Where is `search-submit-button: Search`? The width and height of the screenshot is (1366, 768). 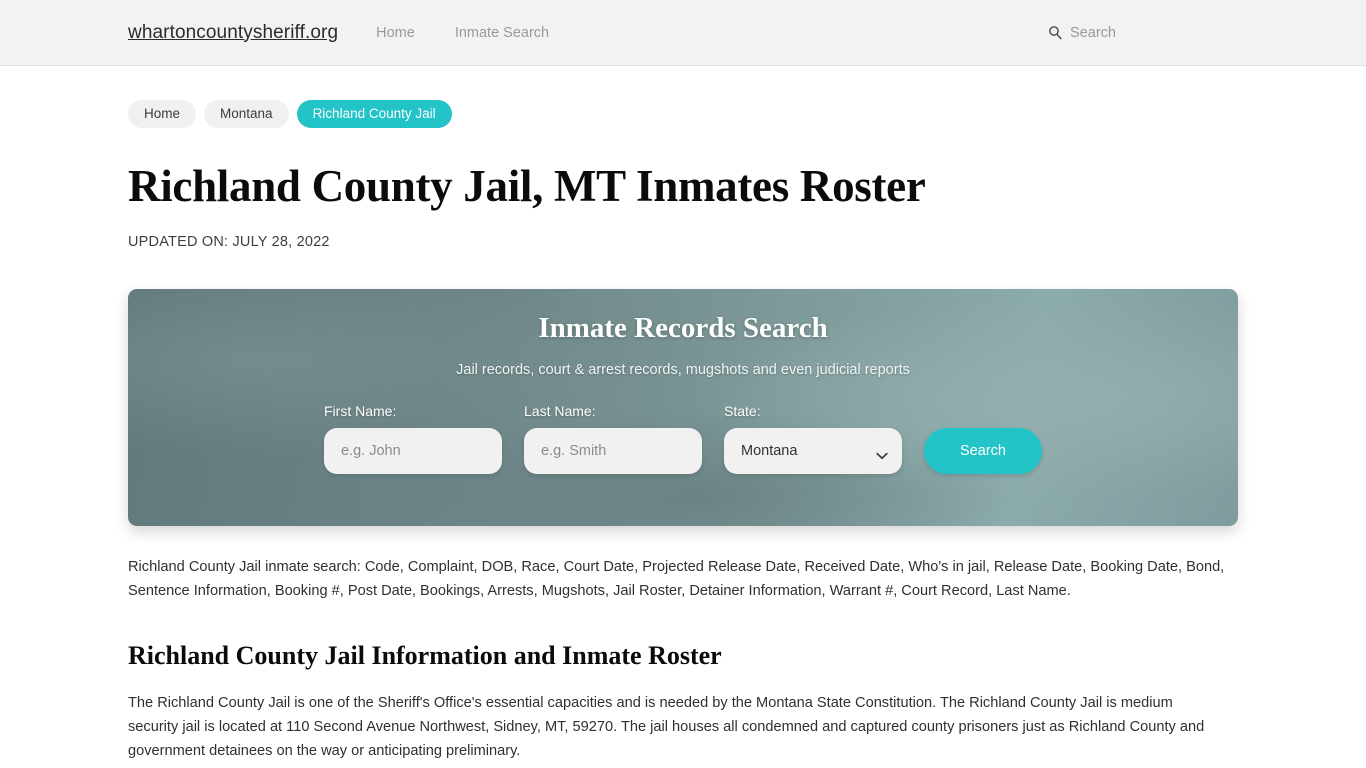 search-submit-button: Search is located at coordinates (983, 450).